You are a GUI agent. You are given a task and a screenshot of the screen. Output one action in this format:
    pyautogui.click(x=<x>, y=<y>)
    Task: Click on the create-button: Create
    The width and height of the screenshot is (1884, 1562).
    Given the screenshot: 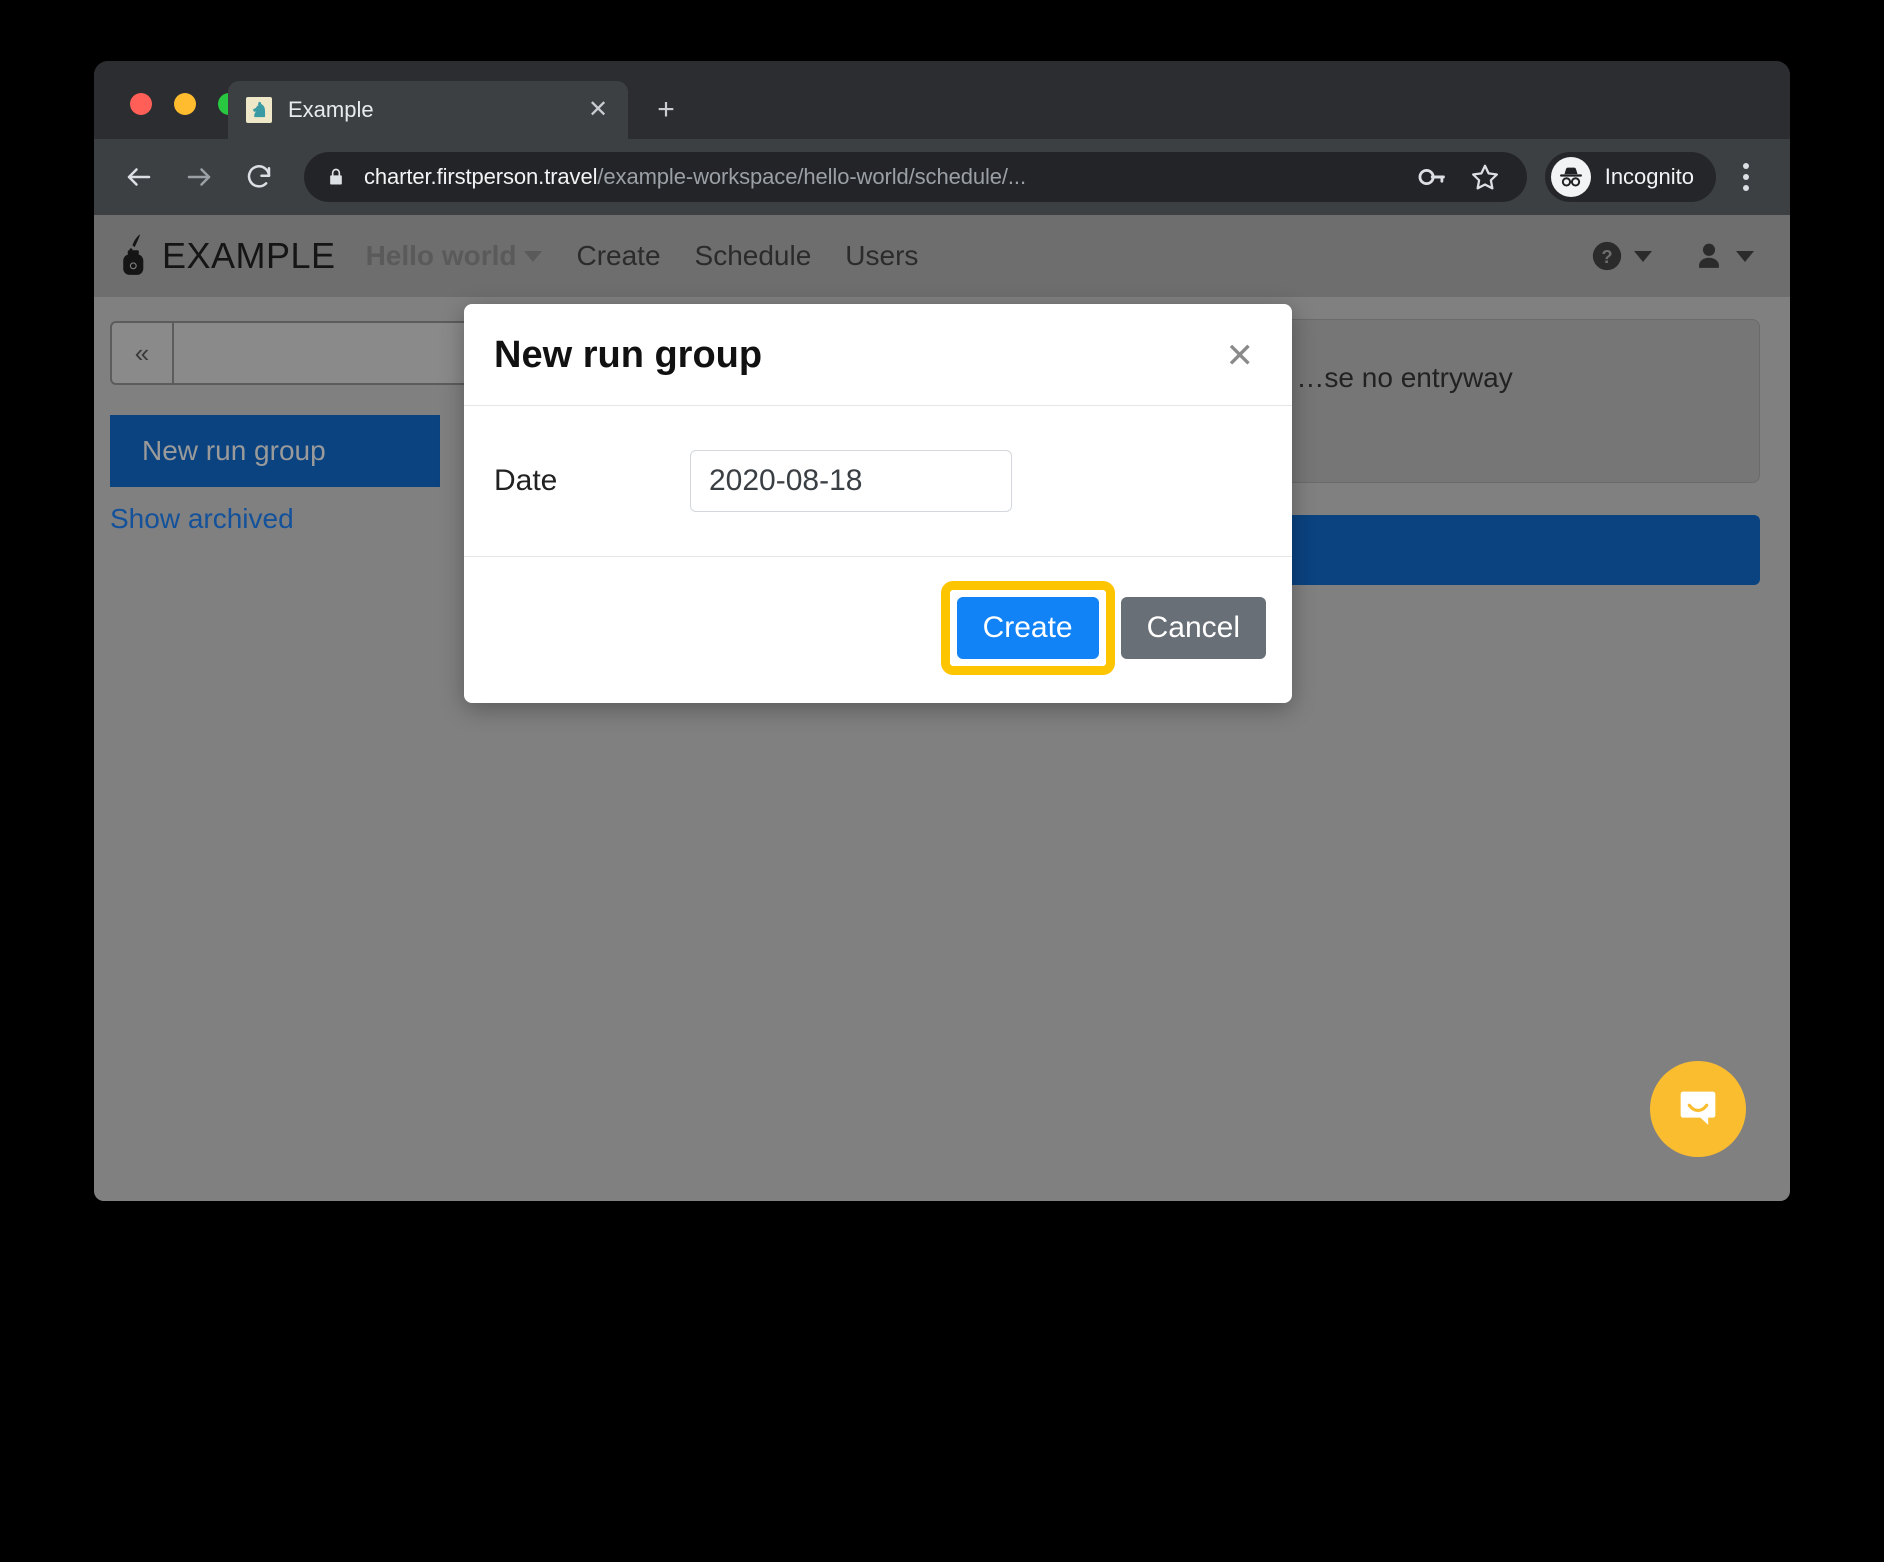 What is the action you would take?
    pyautogui.click(x=1027, y=628)
    